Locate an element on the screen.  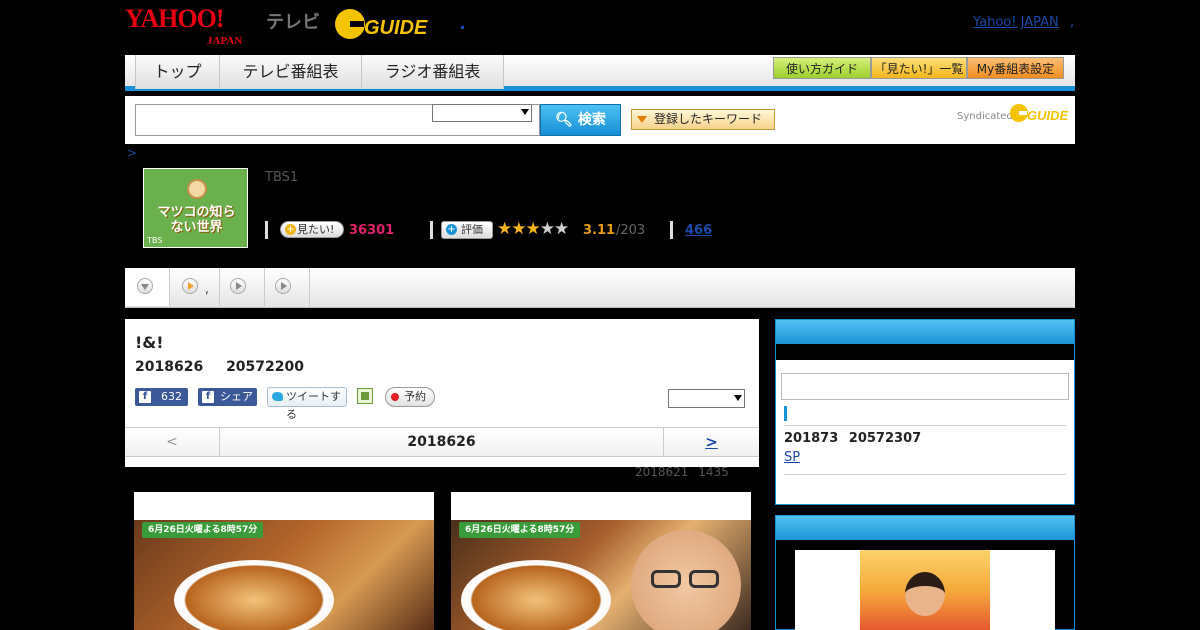
mitai-label: 見たい! is located at coordinates (316, 229).